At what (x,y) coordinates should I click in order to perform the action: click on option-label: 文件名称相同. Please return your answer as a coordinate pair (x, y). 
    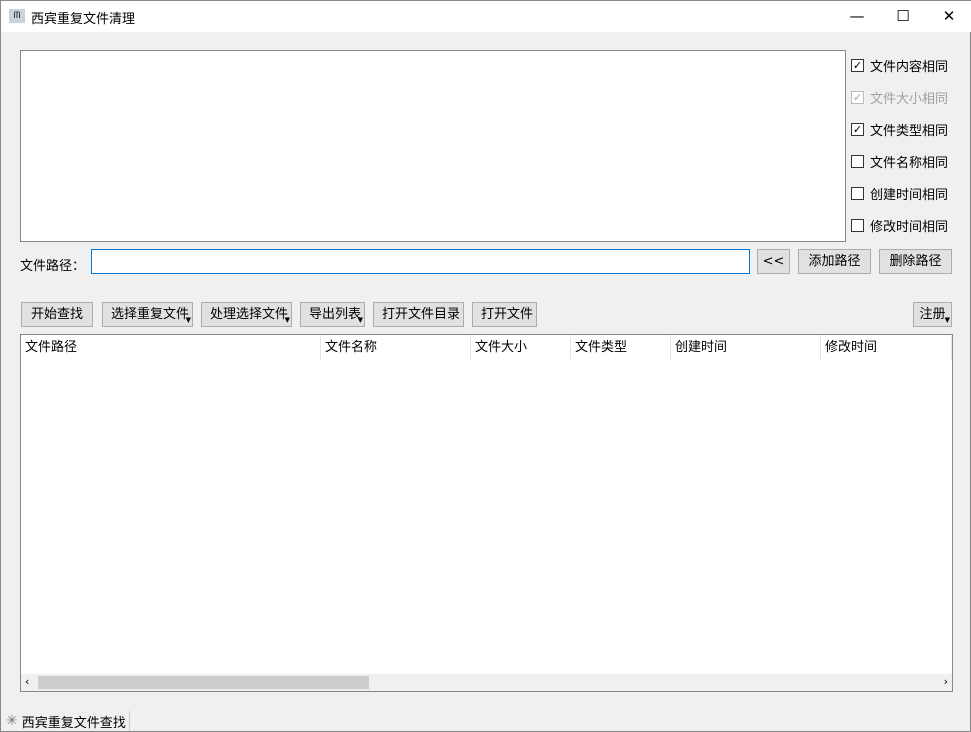
    Looking at the image, I should click on (909, 163).